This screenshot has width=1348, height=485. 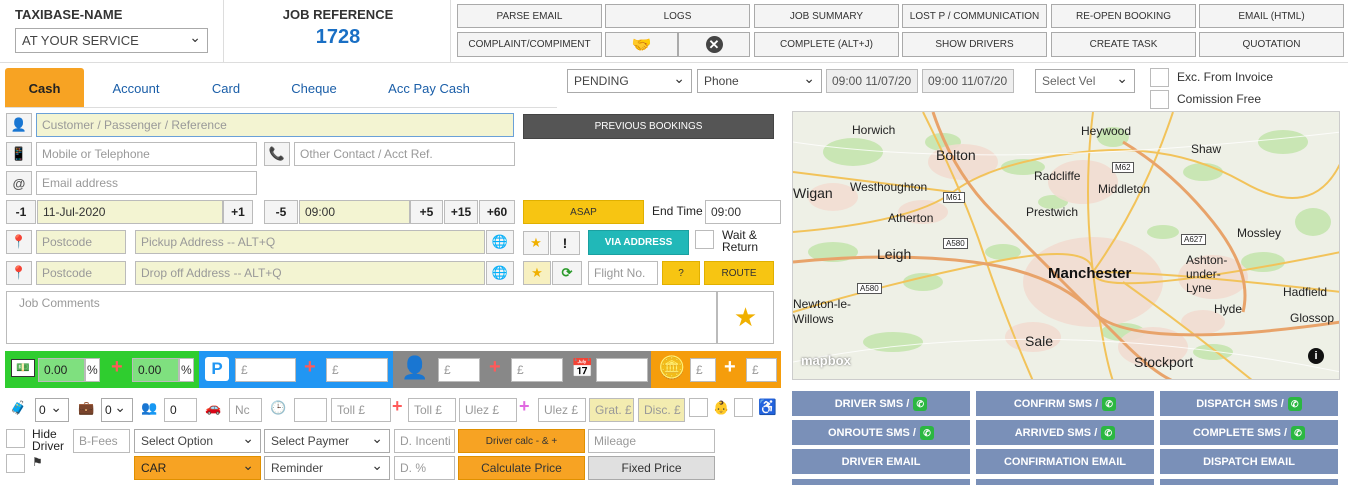 What do you see at coordinates (21, 212) in the screenshot?
I see `date-minus-button: -1` at bounding box center [21, 212].